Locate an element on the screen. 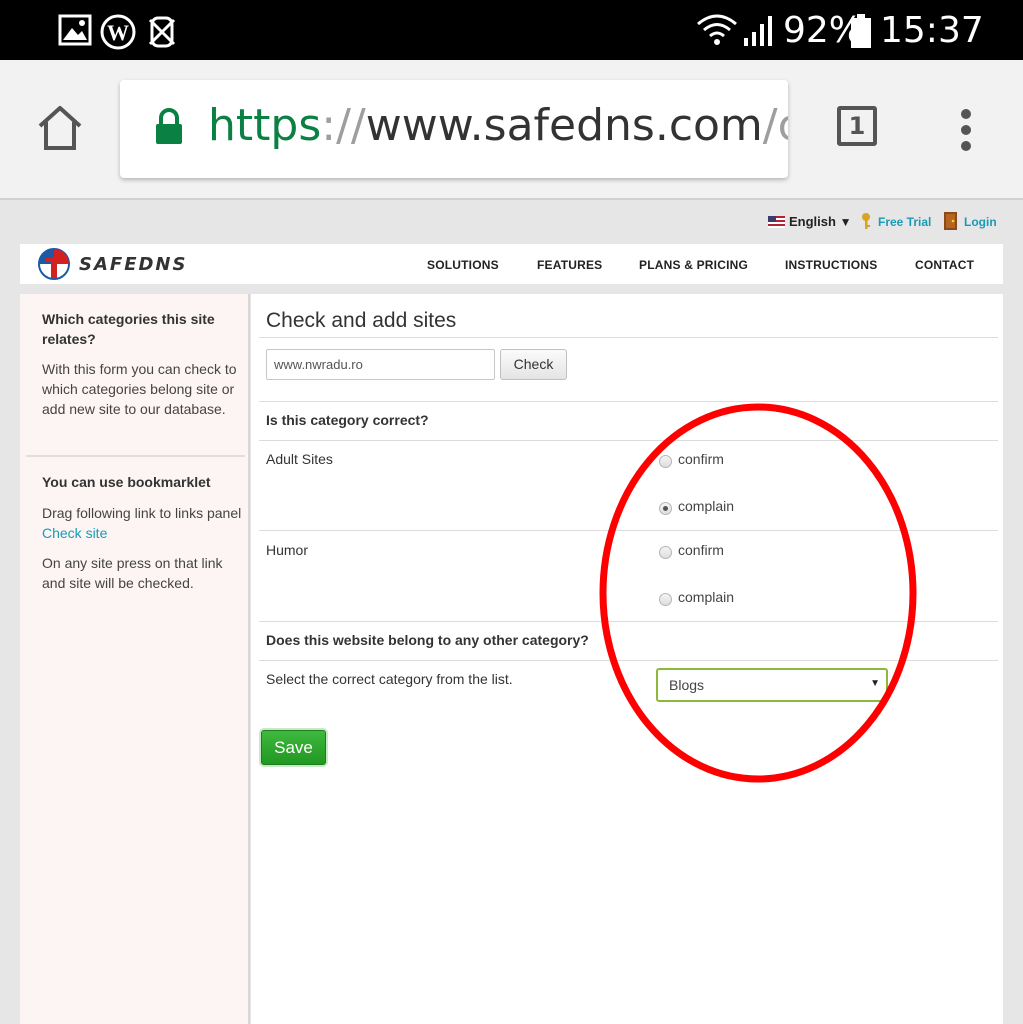  sidebar-divider is located at coordinates (135, 456).